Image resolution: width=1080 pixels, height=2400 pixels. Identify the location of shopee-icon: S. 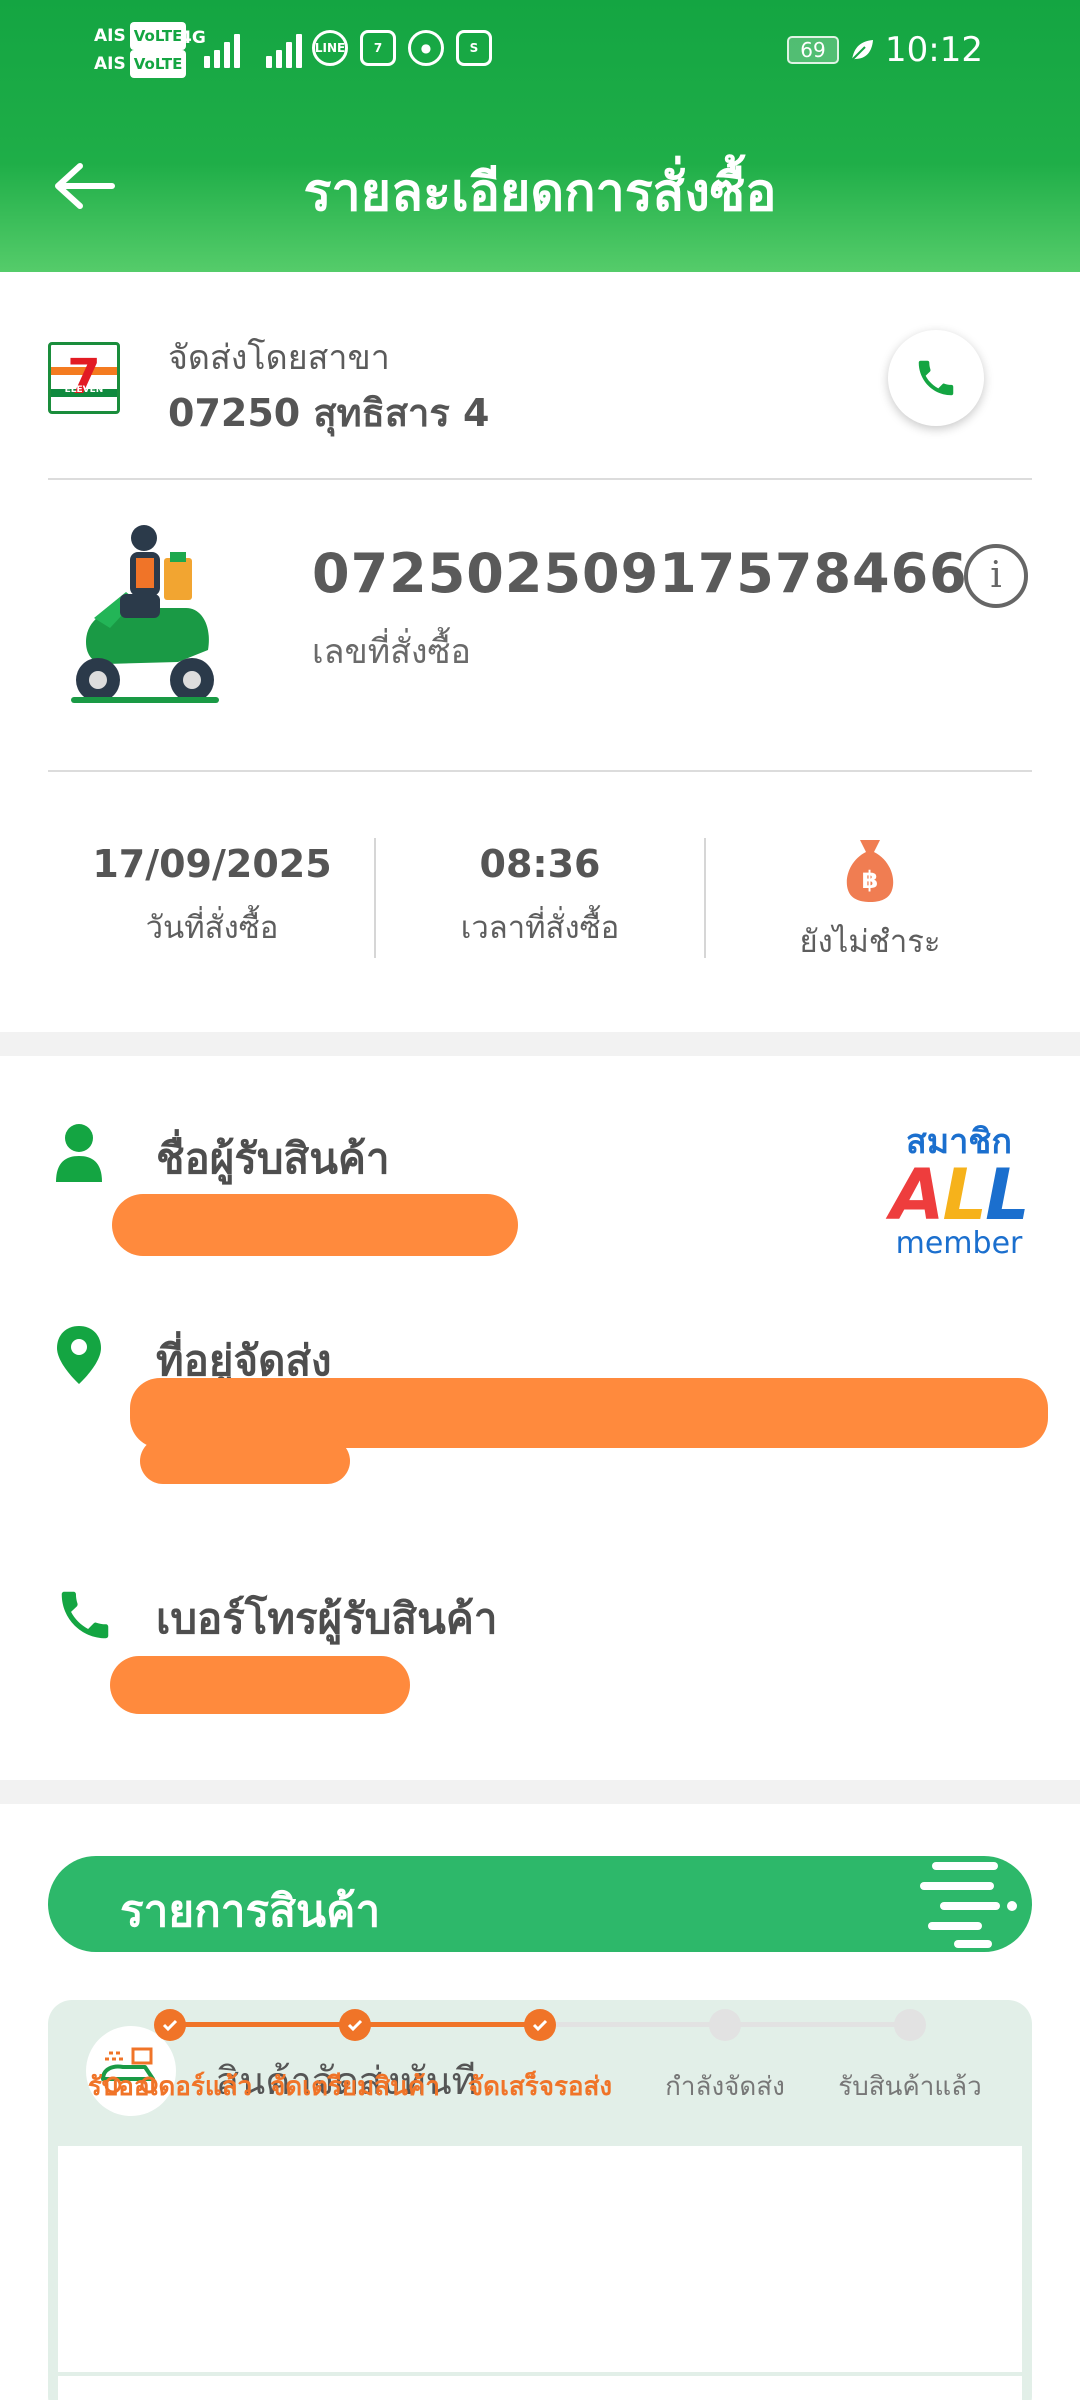
(474, 48).